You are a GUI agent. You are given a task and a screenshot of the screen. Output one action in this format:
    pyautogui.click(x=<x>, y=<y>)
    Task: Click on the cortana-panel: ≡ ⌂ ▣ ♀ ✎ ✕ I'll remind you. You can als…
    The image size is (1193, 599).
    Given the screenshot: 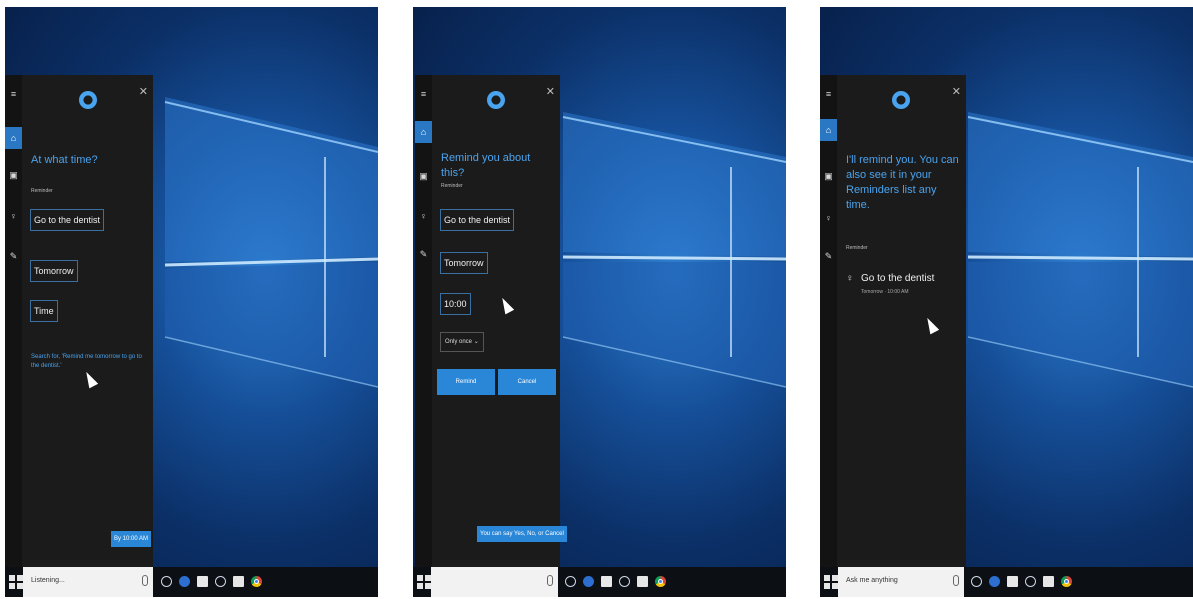 What is the action you would take?
    pyautogui.click(x=893, y=321)
    